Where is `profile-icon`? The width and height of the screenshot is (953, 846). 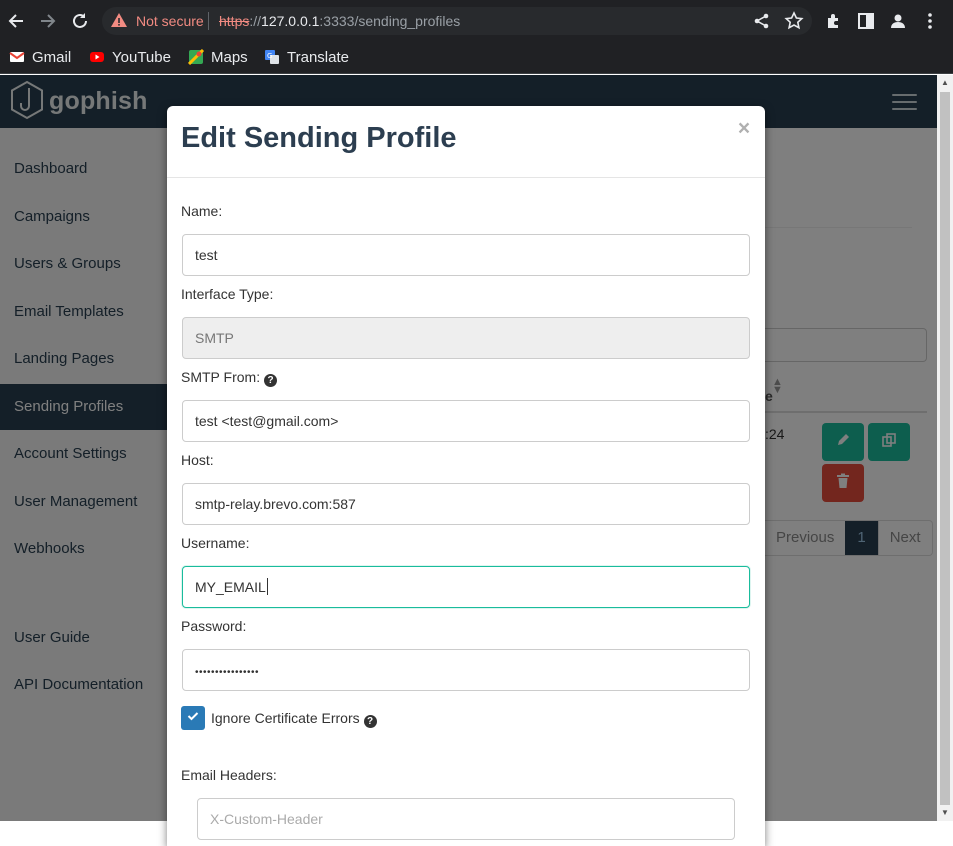 profile-icon is located at coordinates (898, 21).